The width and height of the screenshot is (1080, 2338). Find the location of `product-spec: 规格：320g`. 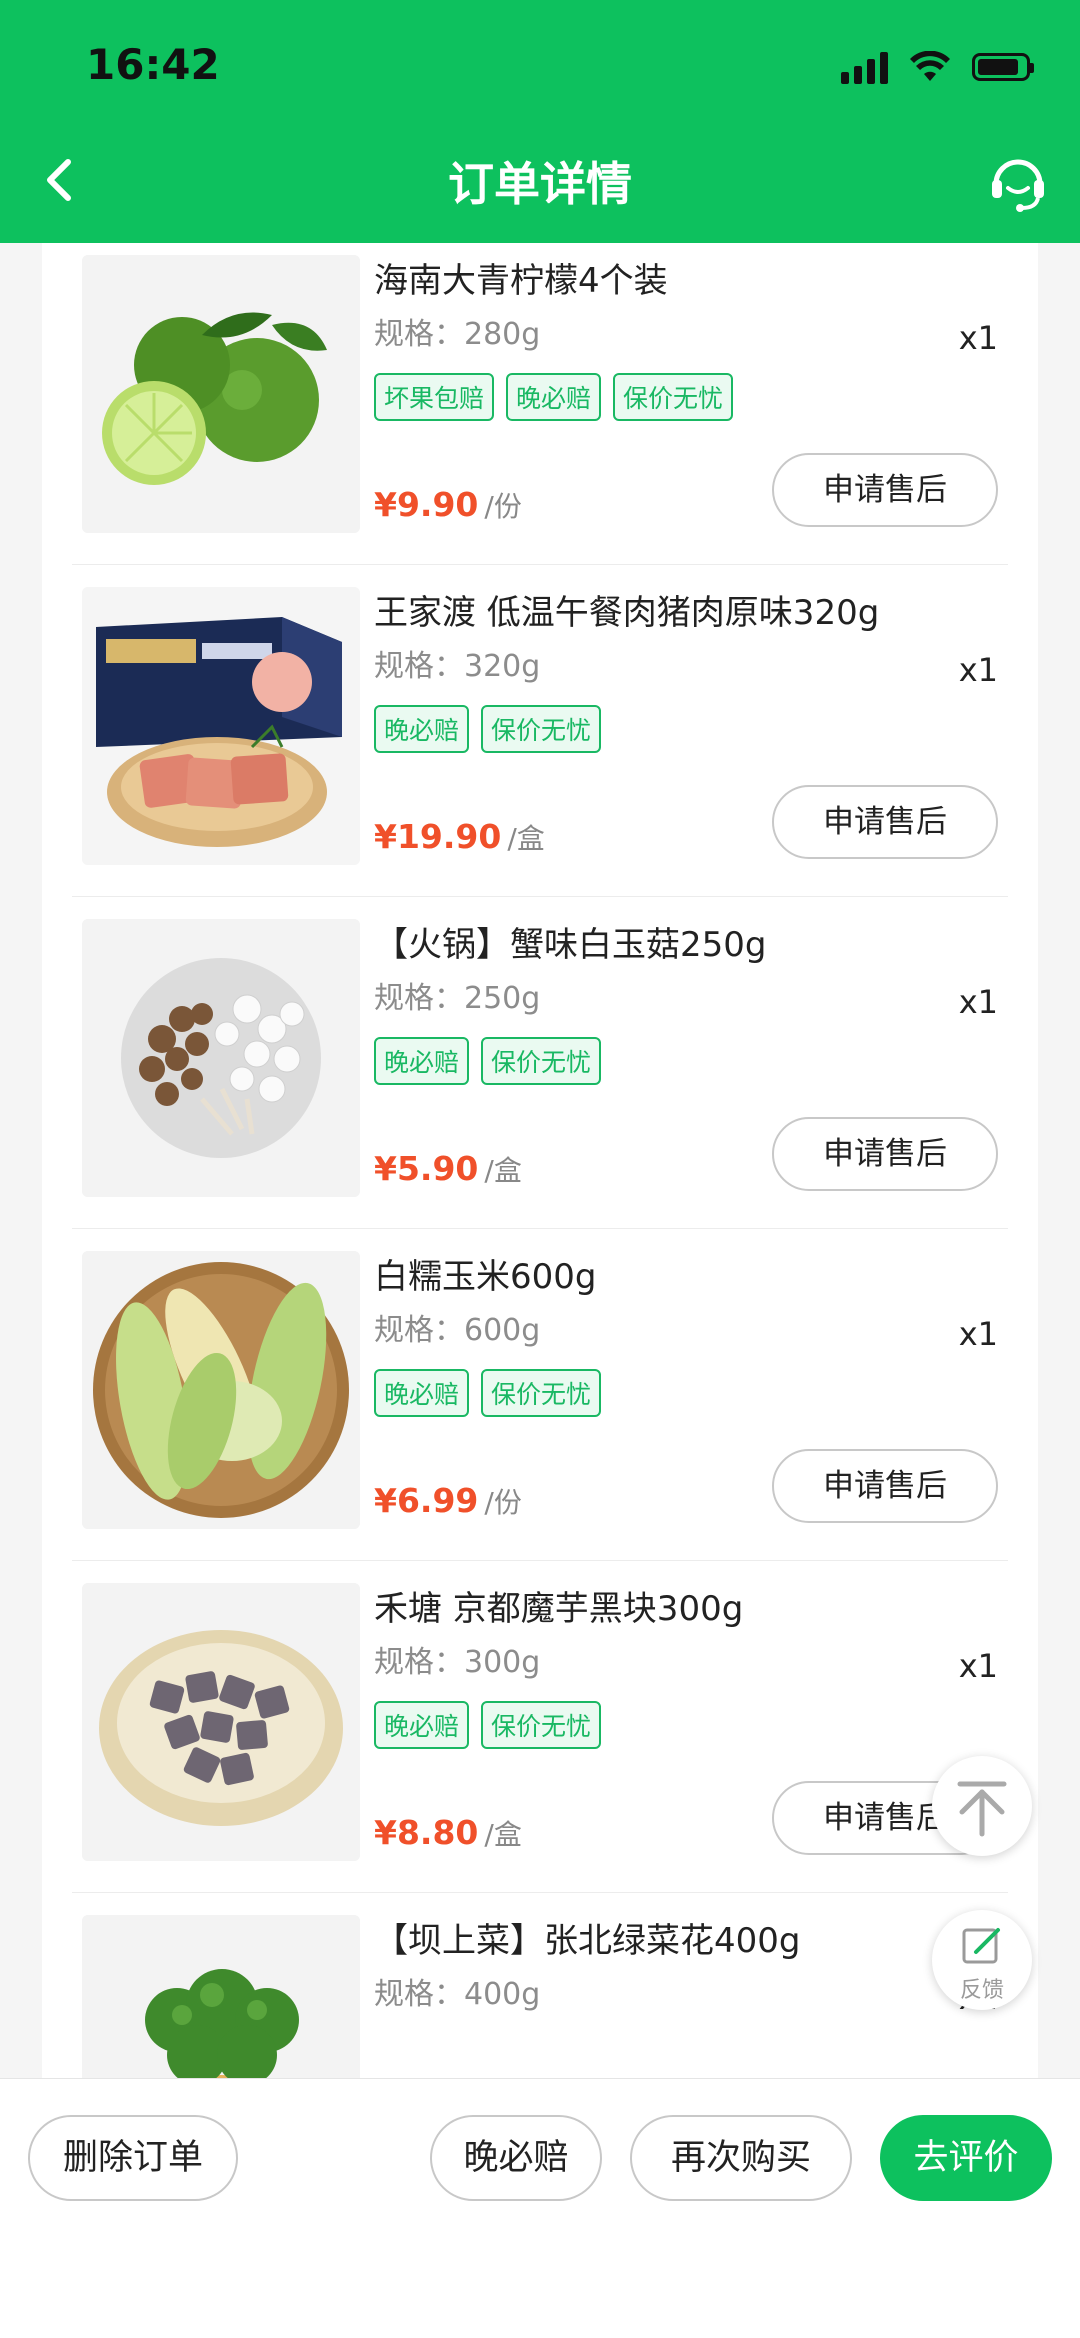

product-spec: 规格：320g is located at coordinates (457, 666).